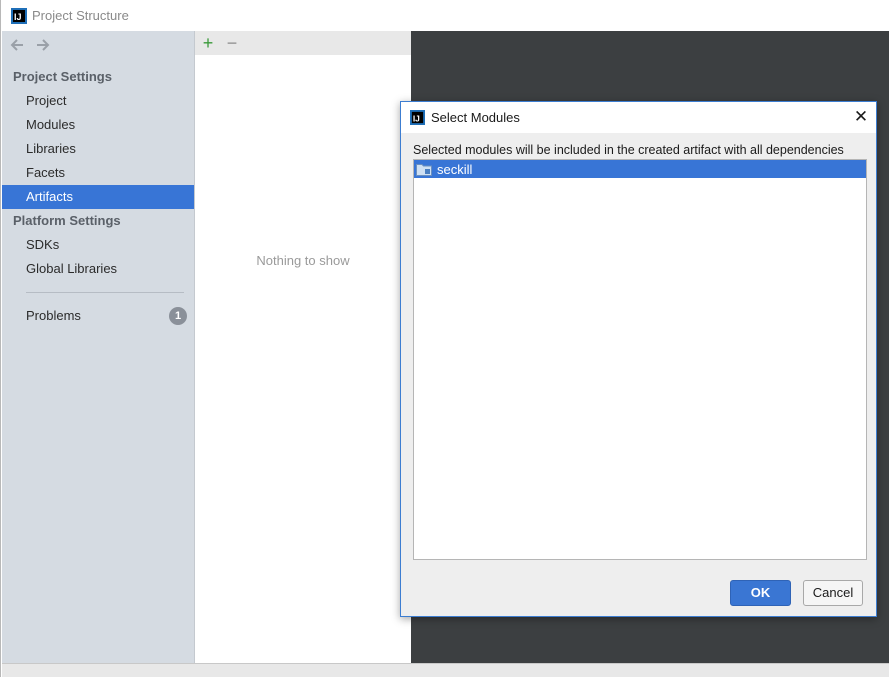 Image resolution: width=889 pixels, height=677 pixels. I want to click on sidebar-item-sdks: SDKs, so click(98, 245).